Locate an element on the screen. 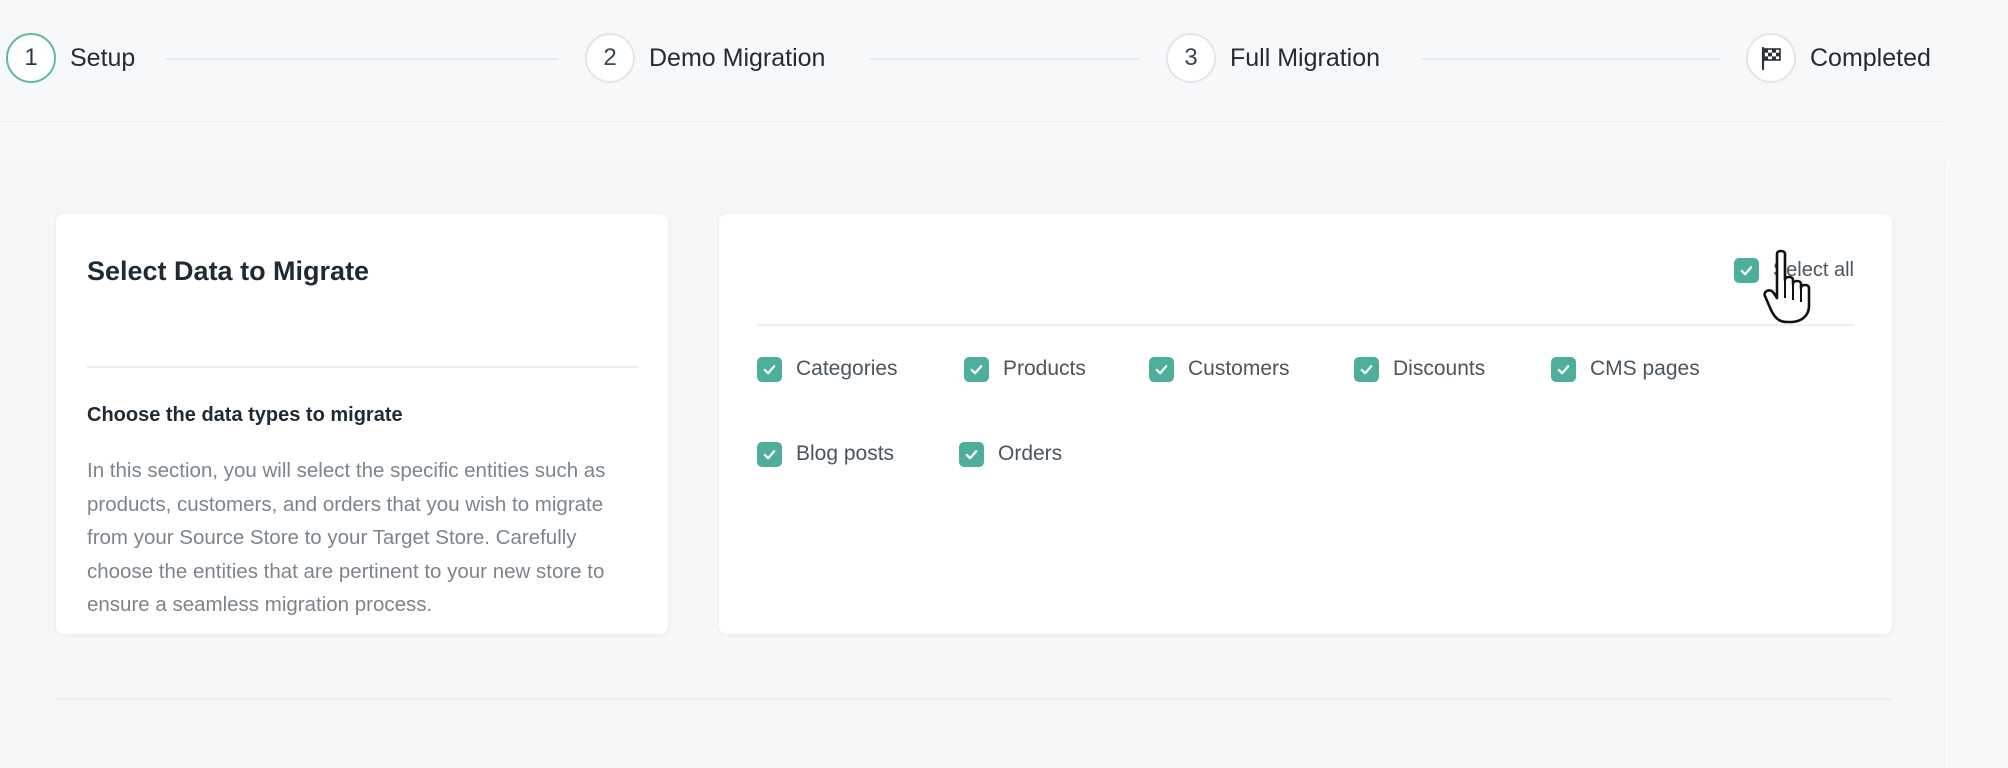  entity-checkbox-customers: Customers is located at coordinates (1219, 369).